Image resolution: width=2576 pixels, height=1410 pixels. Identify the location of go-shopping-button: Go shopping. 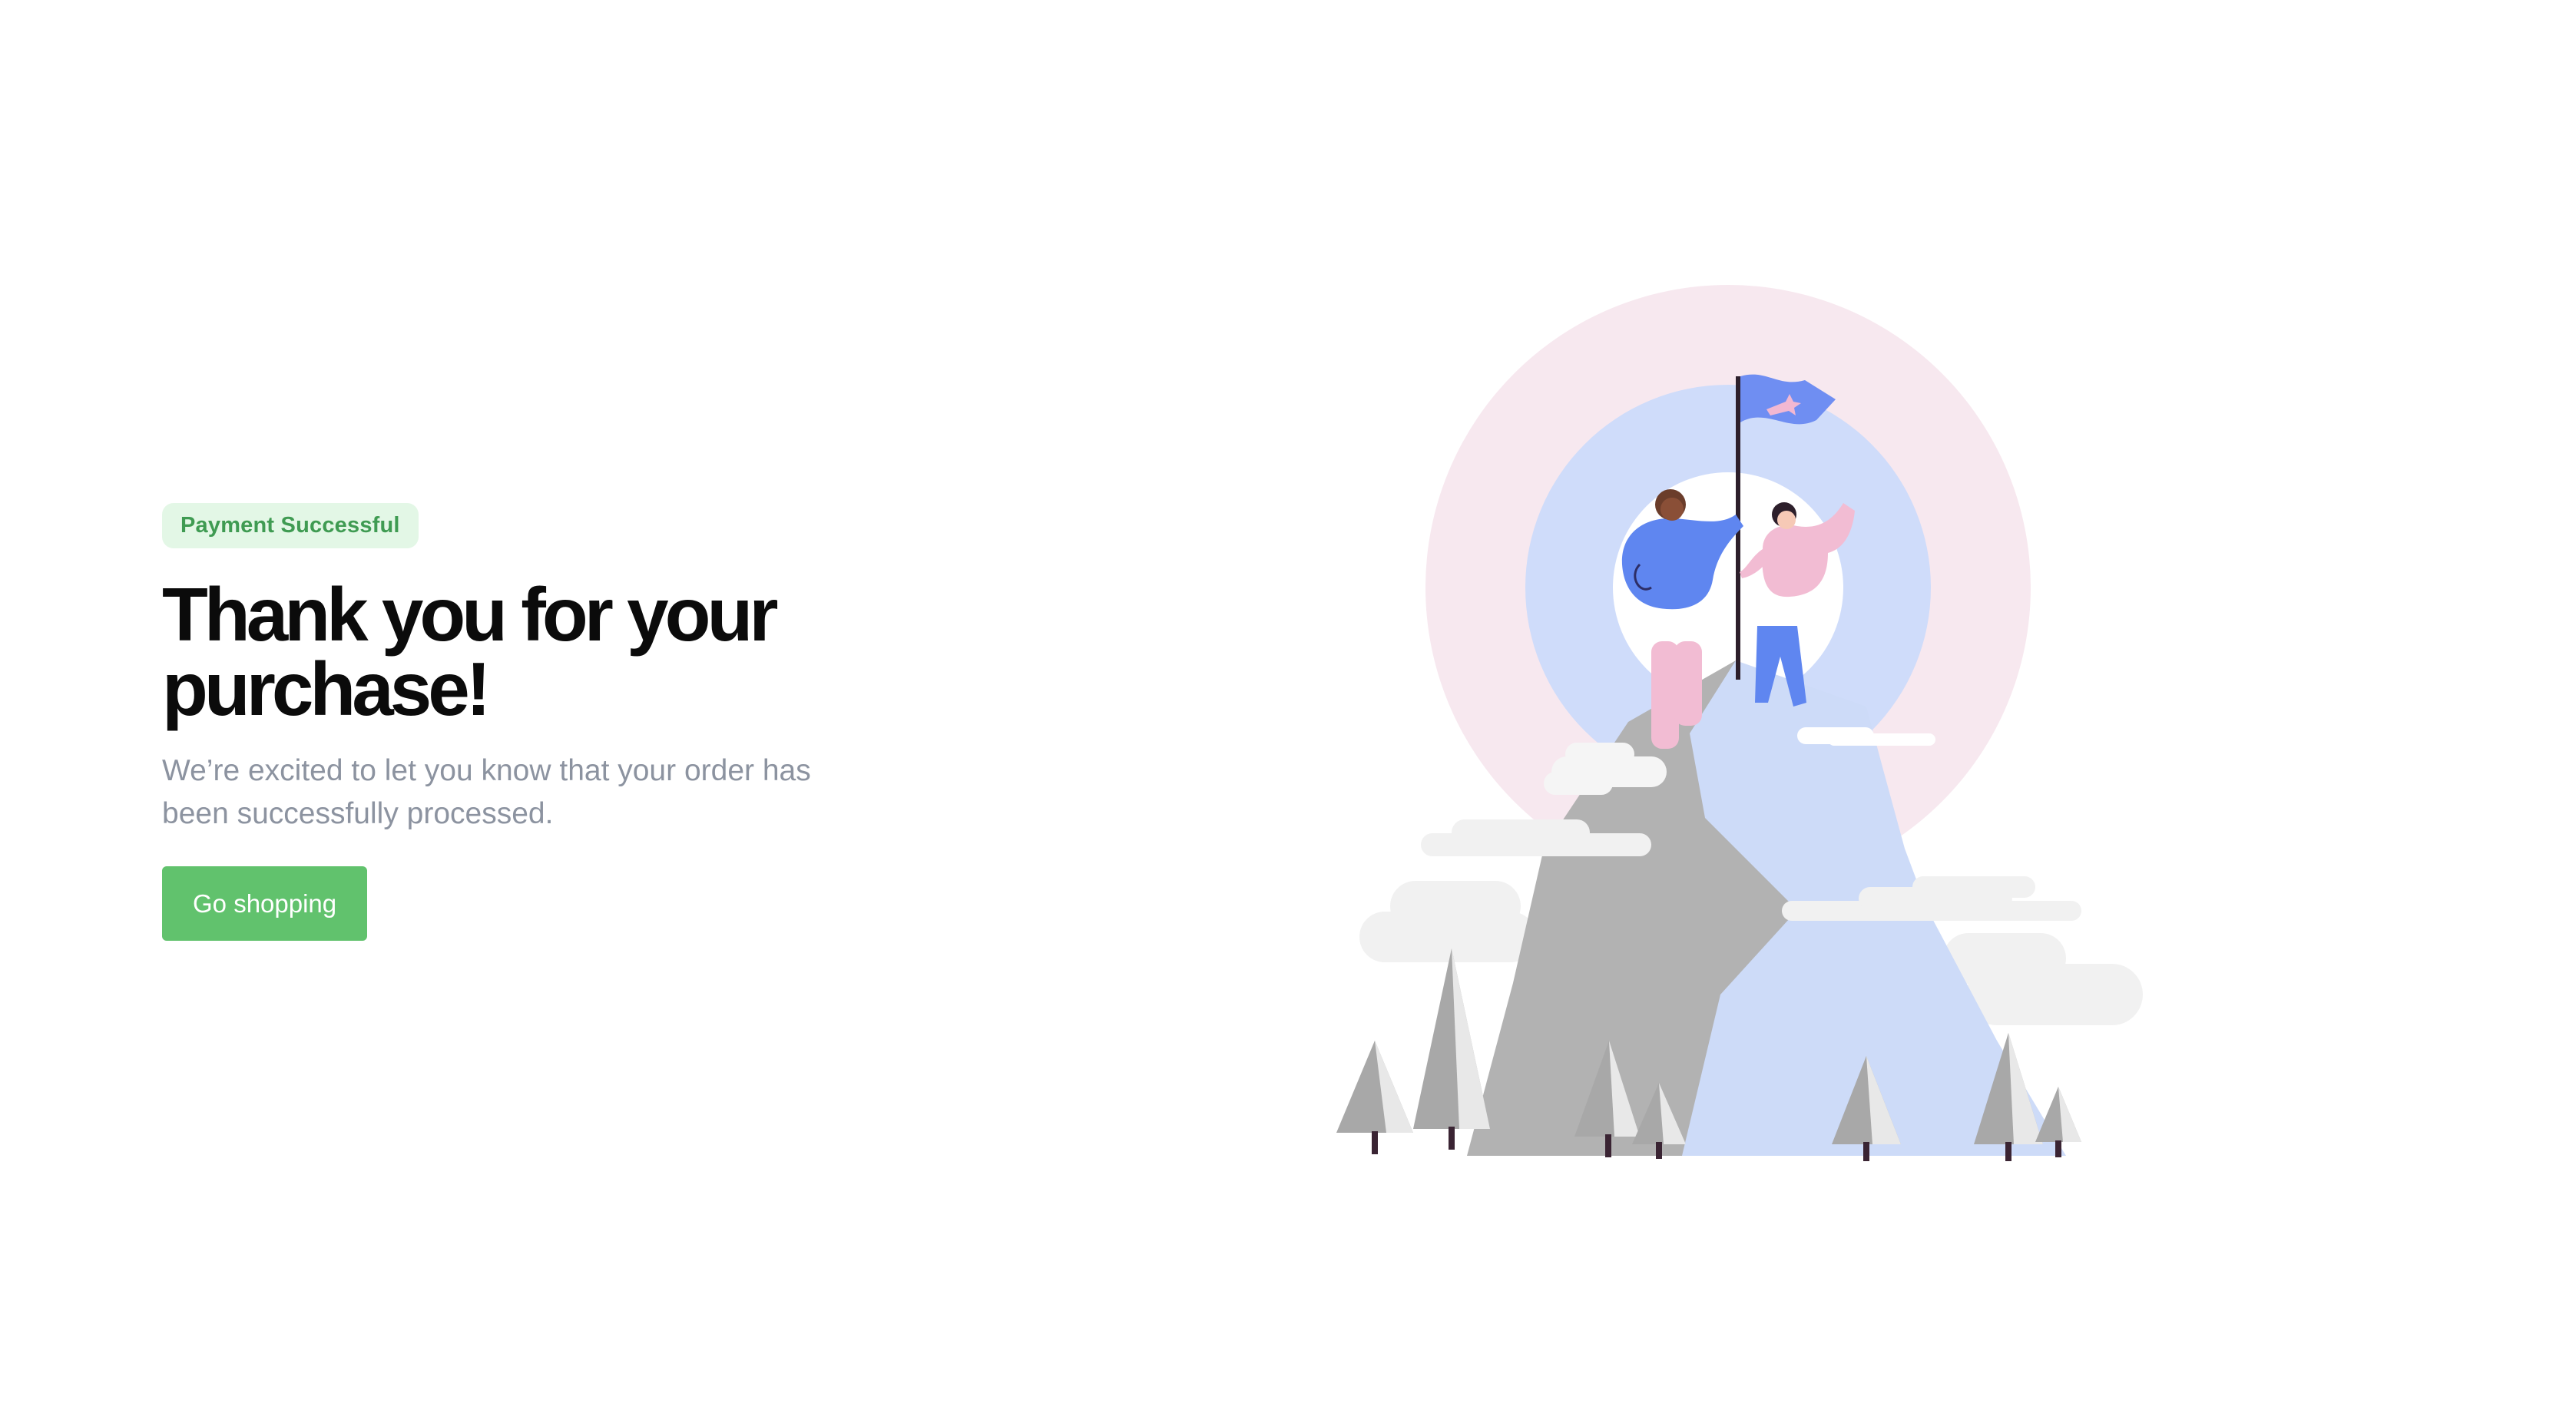
(265, 903).